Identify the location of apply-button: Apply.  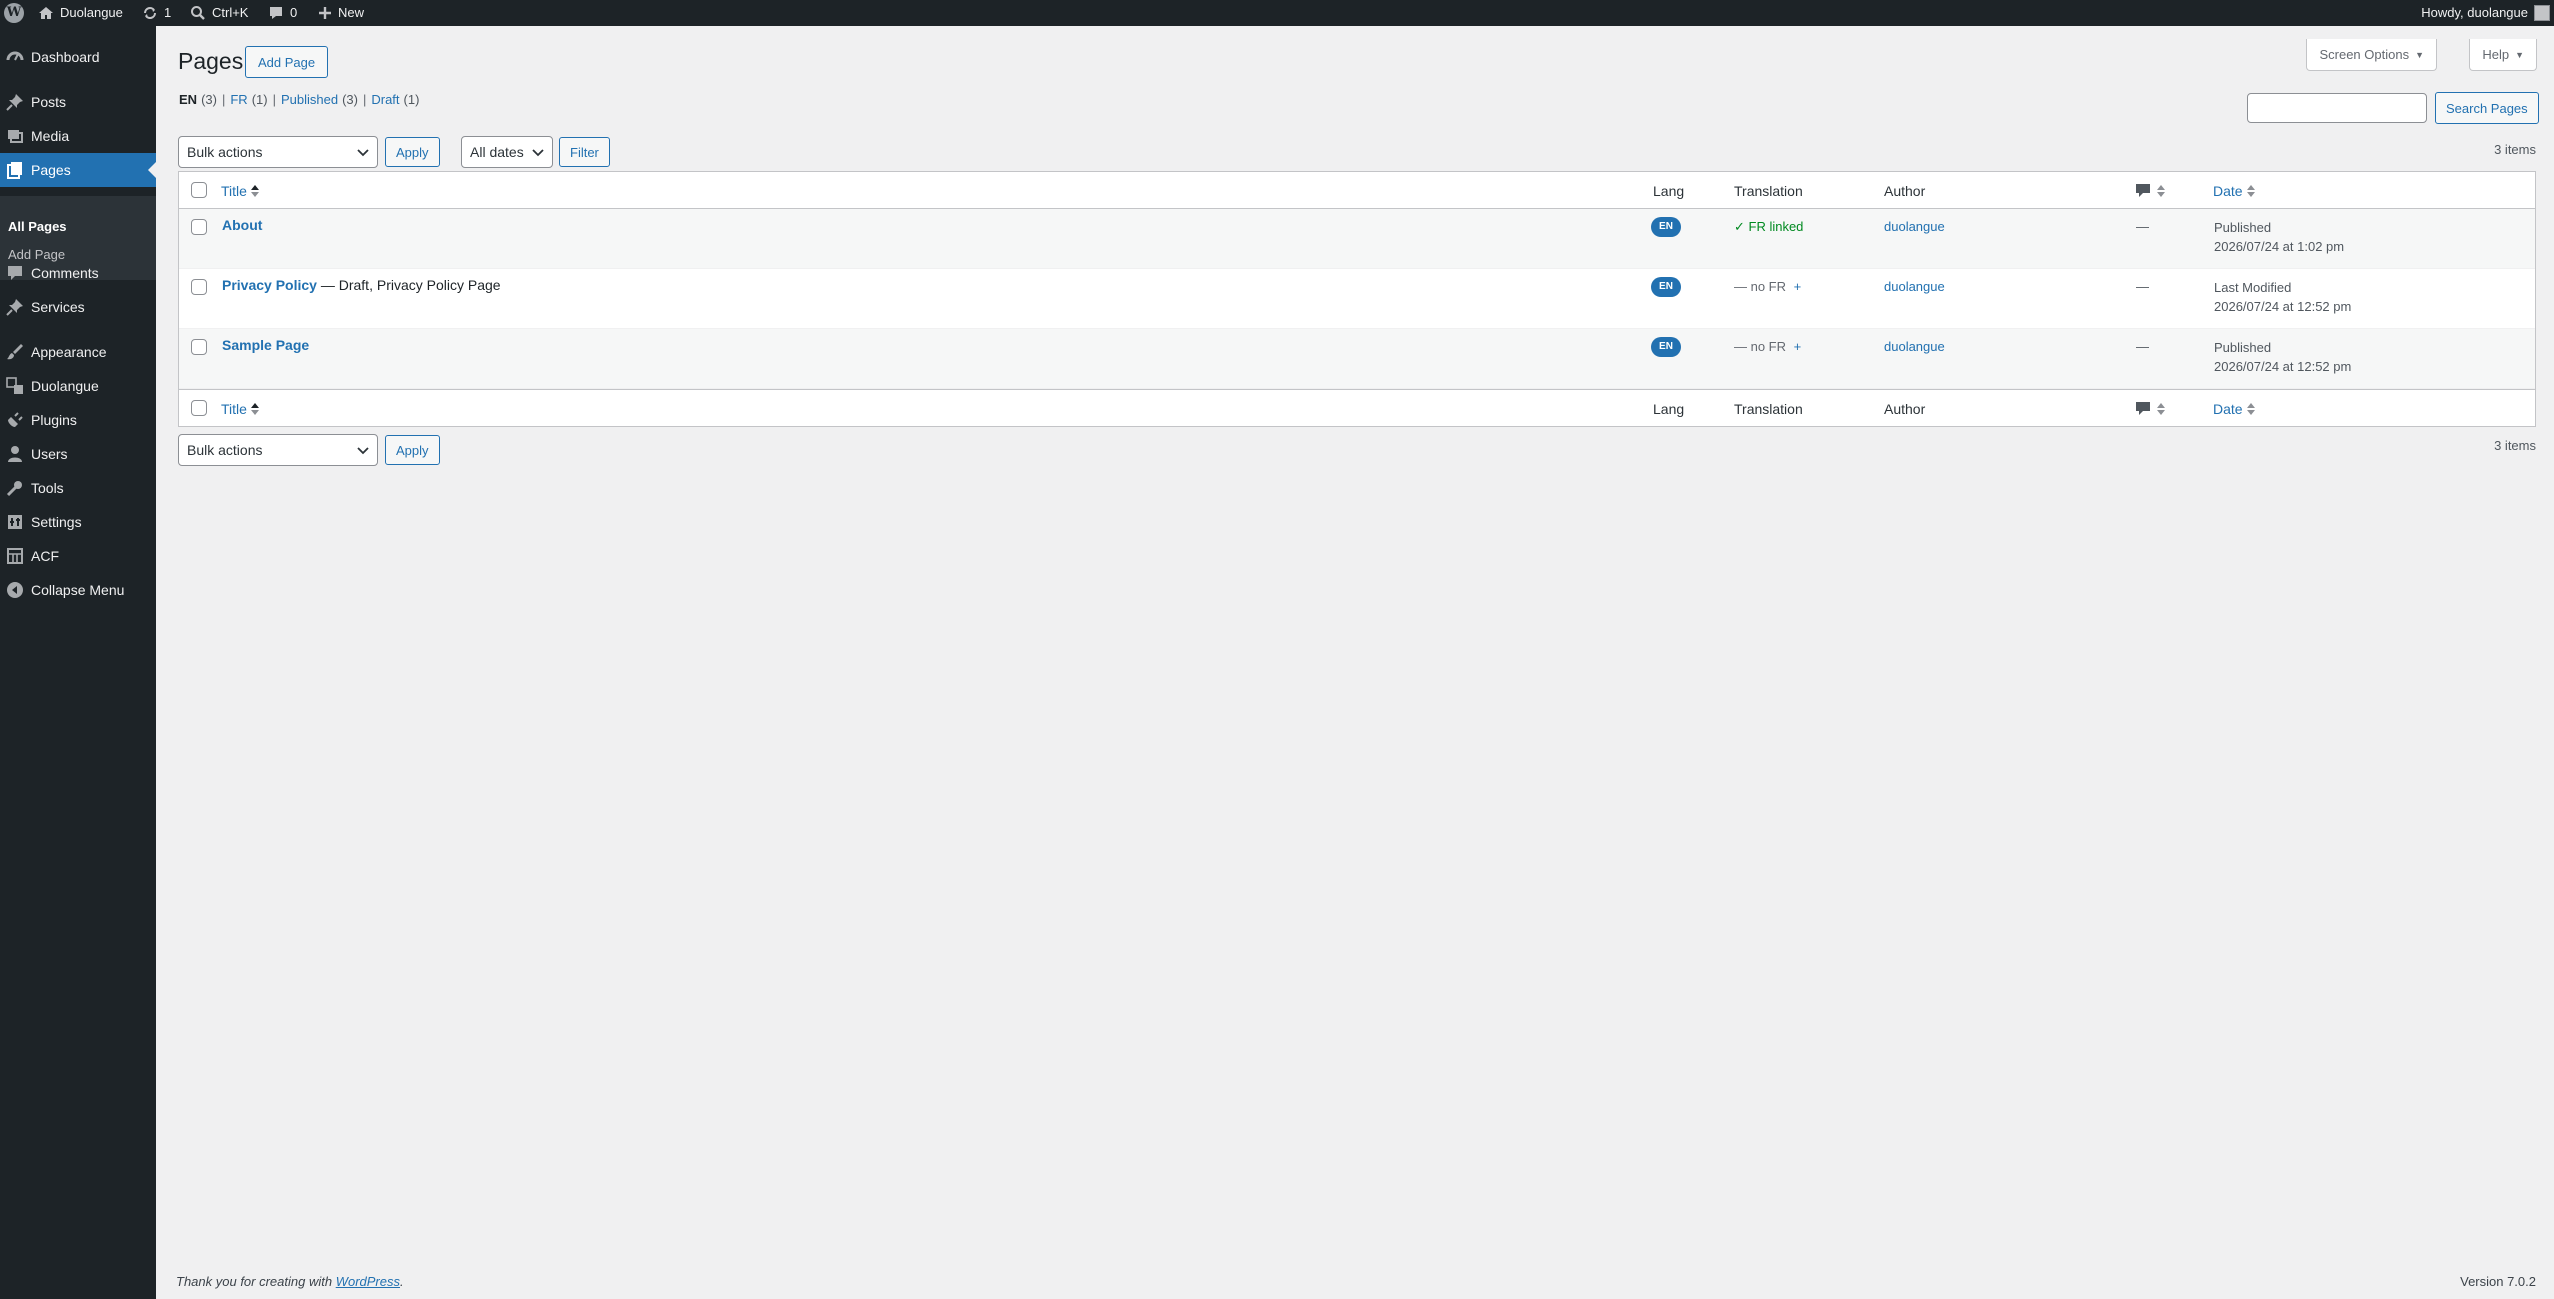
(412, 152).